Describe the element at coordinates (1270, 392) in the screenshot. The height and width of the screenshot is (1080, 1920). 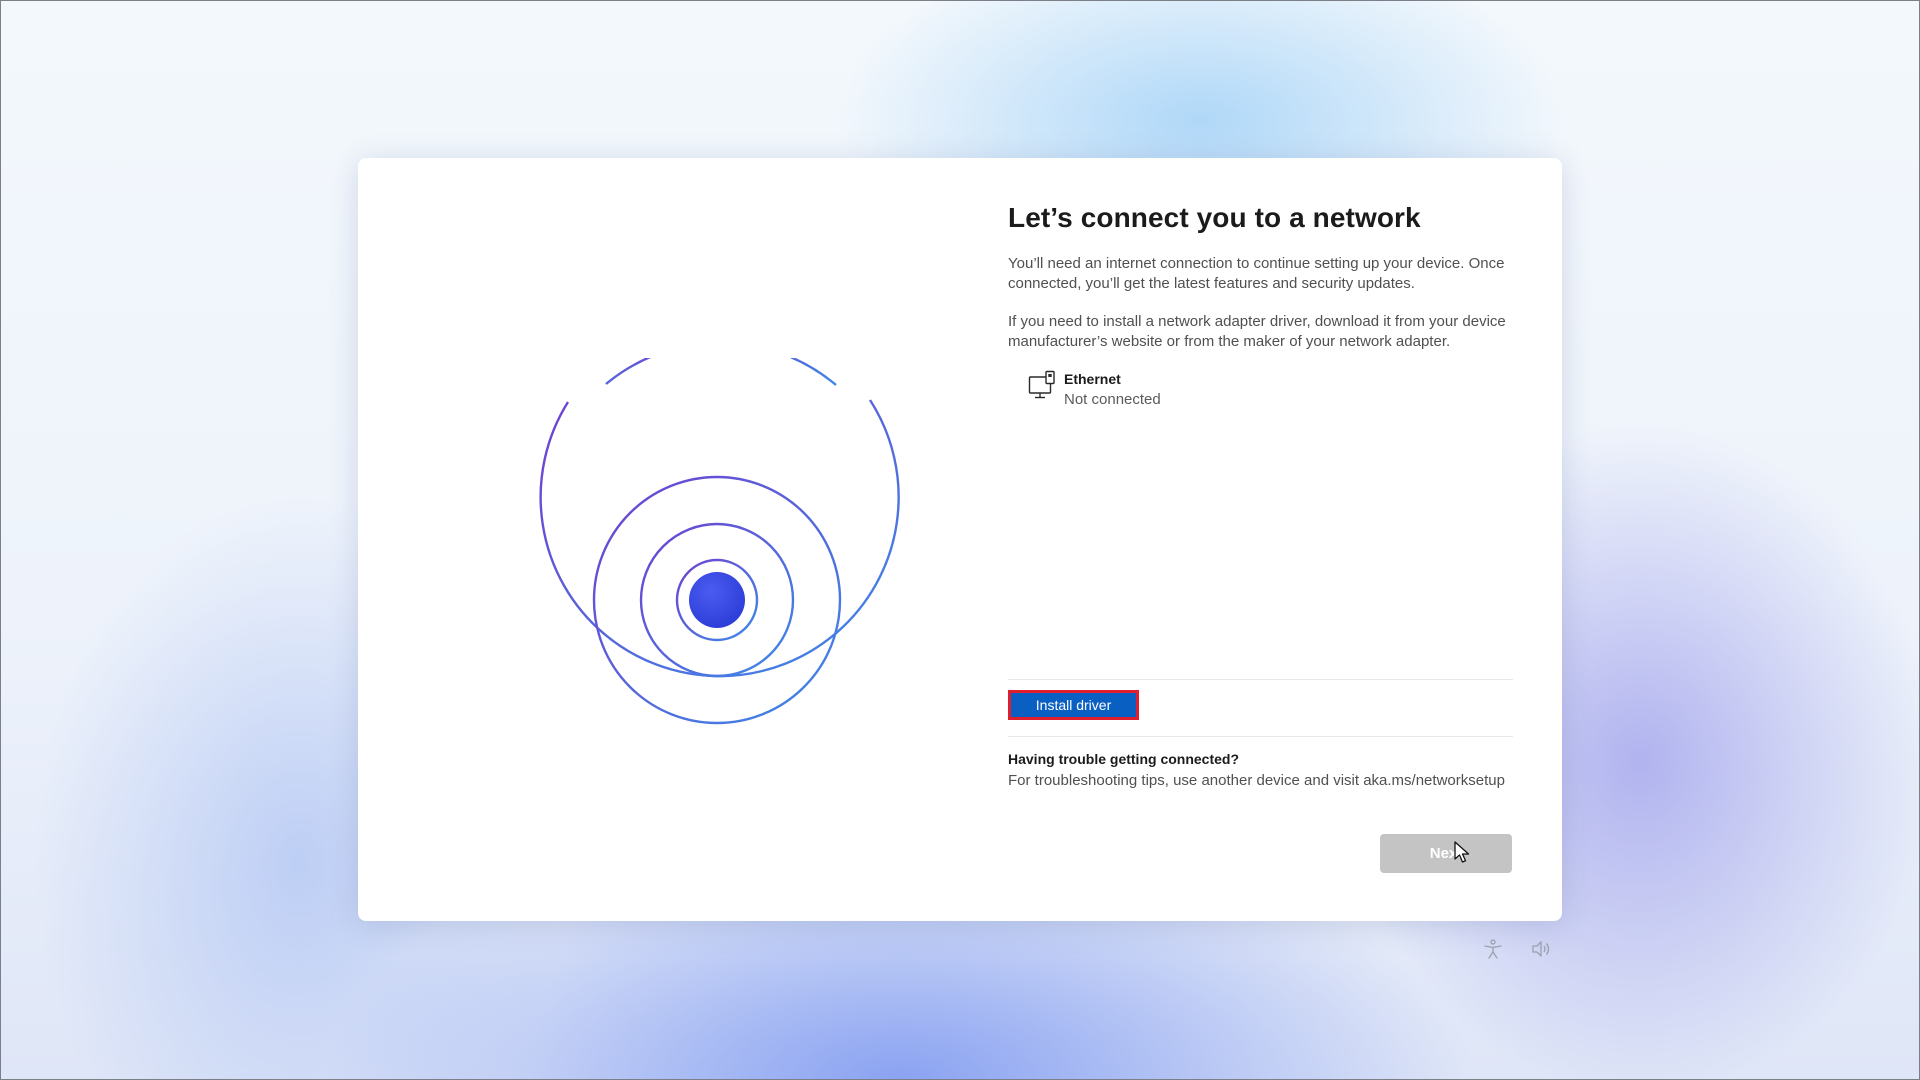
I see `network-item-ethernet: Ethernet Not connected` at that location.